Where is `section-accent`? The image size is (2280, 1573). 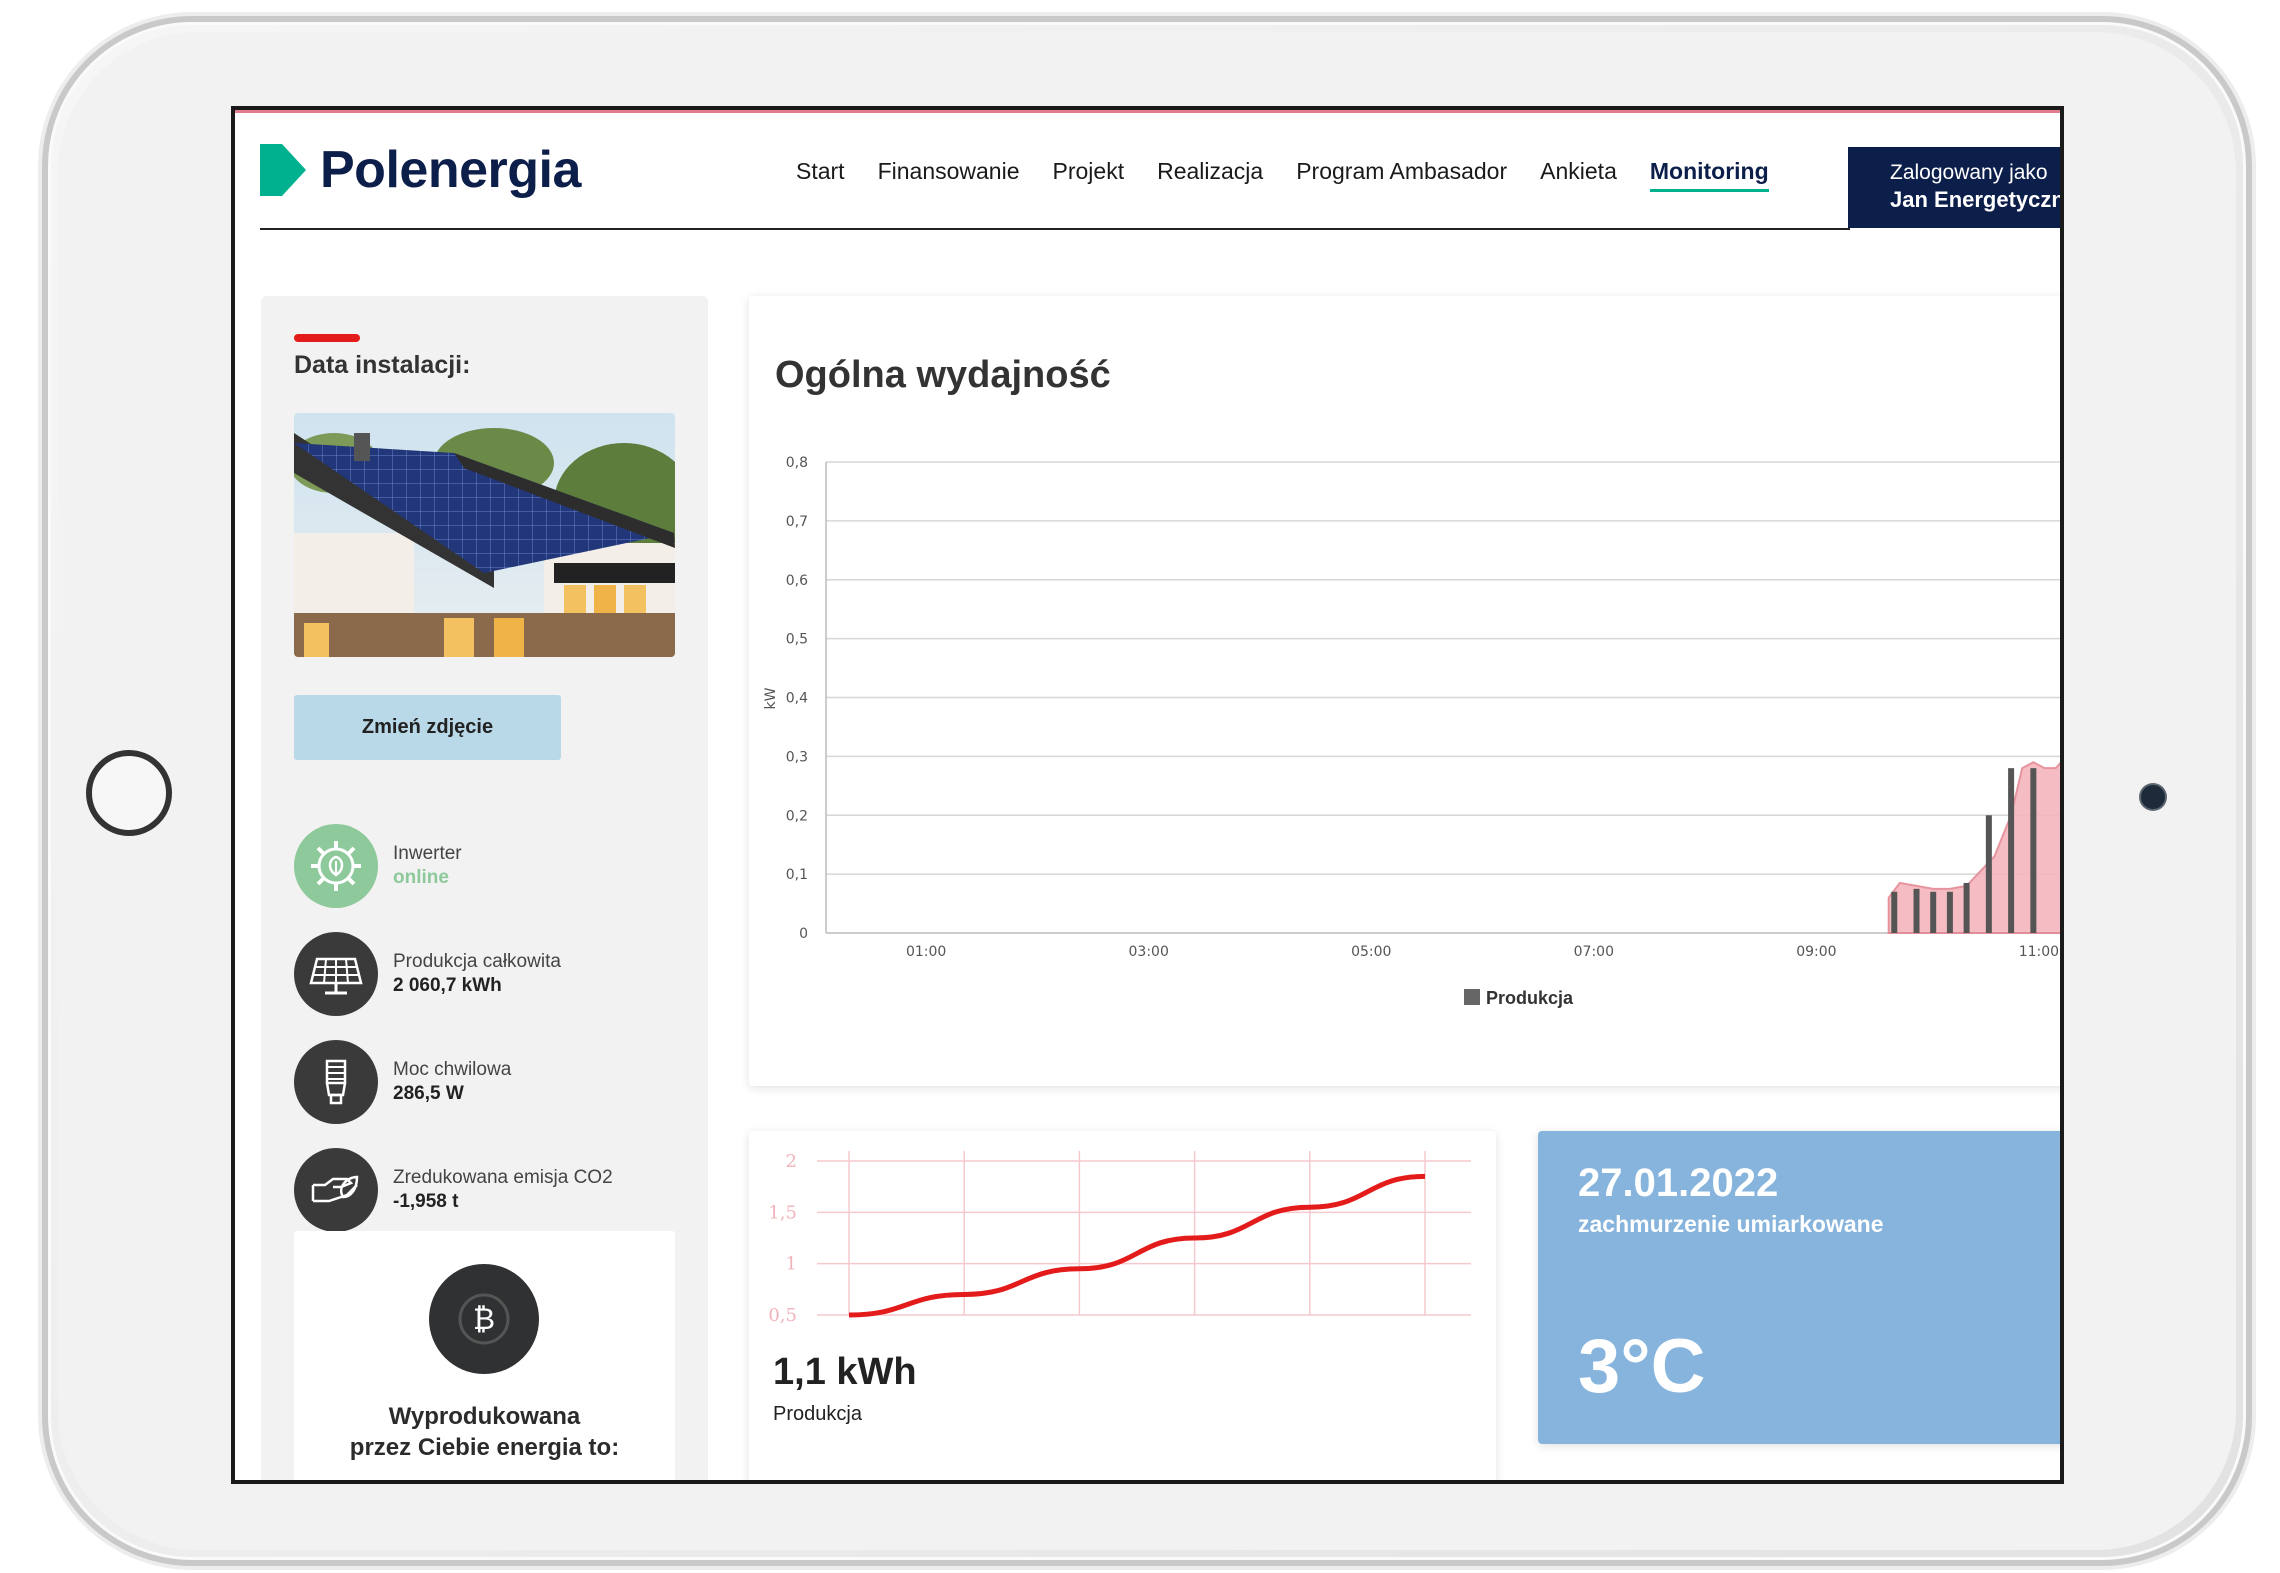 section-accent is located at coordinates (327, 338).